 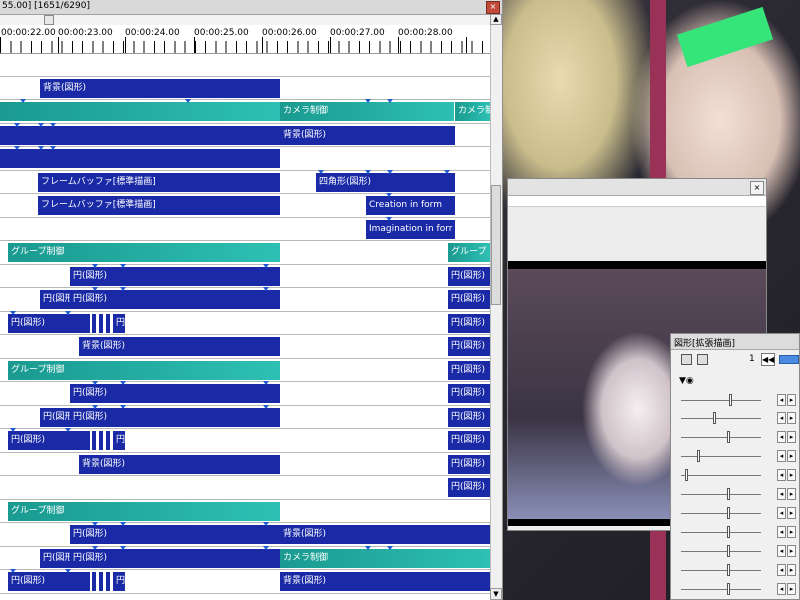 I want to click on layer-row: フレームバッファ[標準描画] Creation in form, so click(x=245, y=205).